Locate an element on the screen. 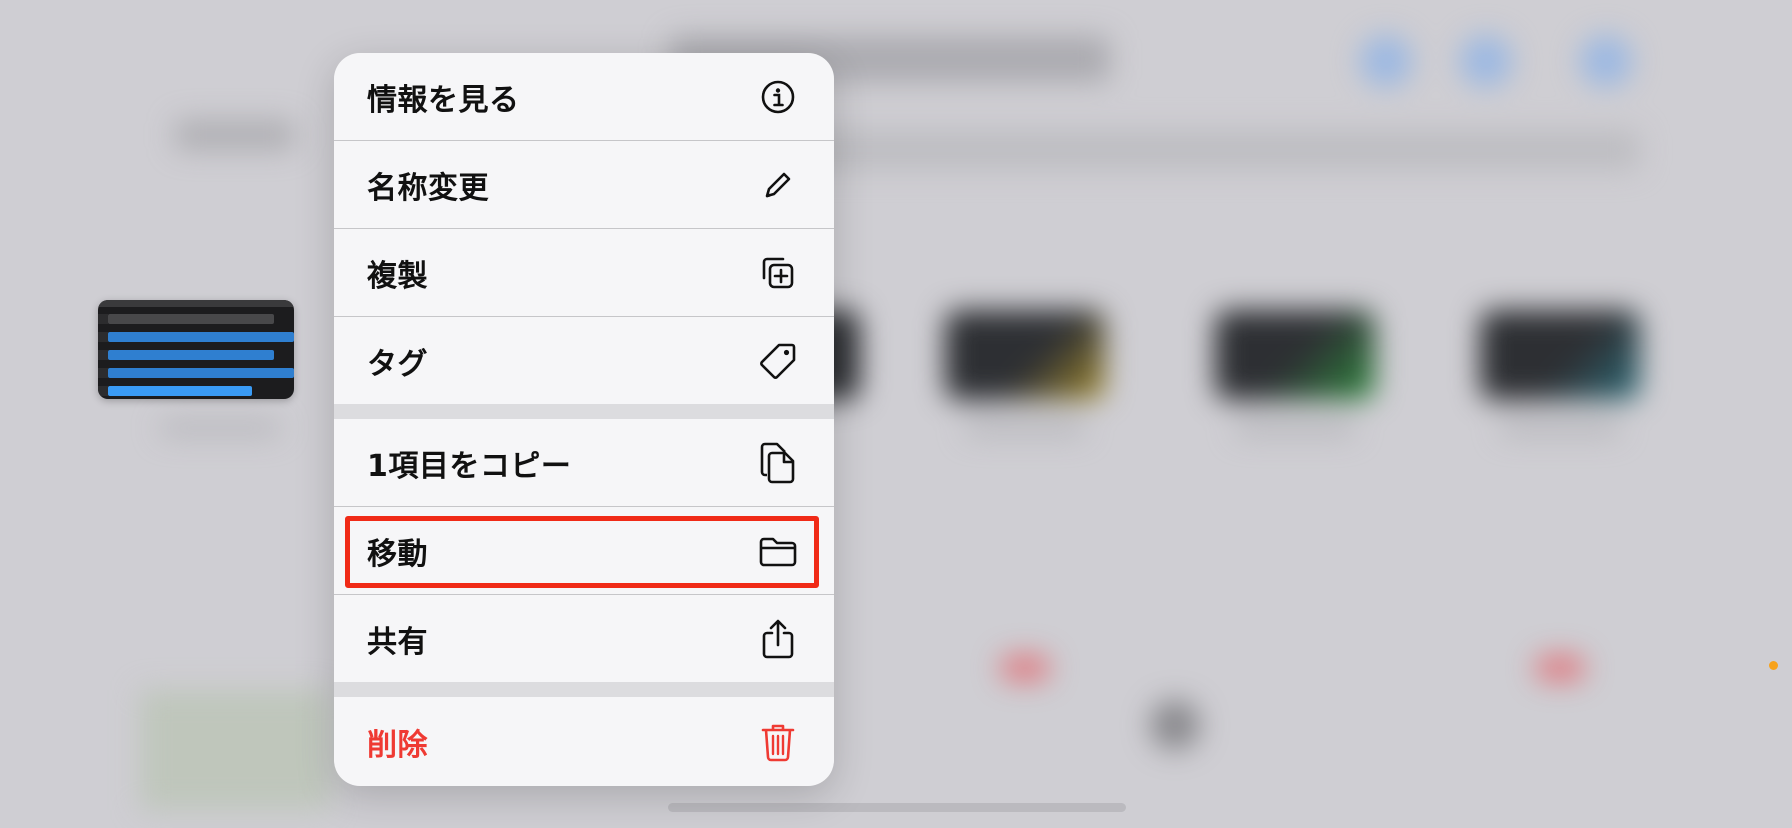 This screenshot has width=1792, height=828. menu-item-label: 情報を見る is located at coordinates (443, 100).